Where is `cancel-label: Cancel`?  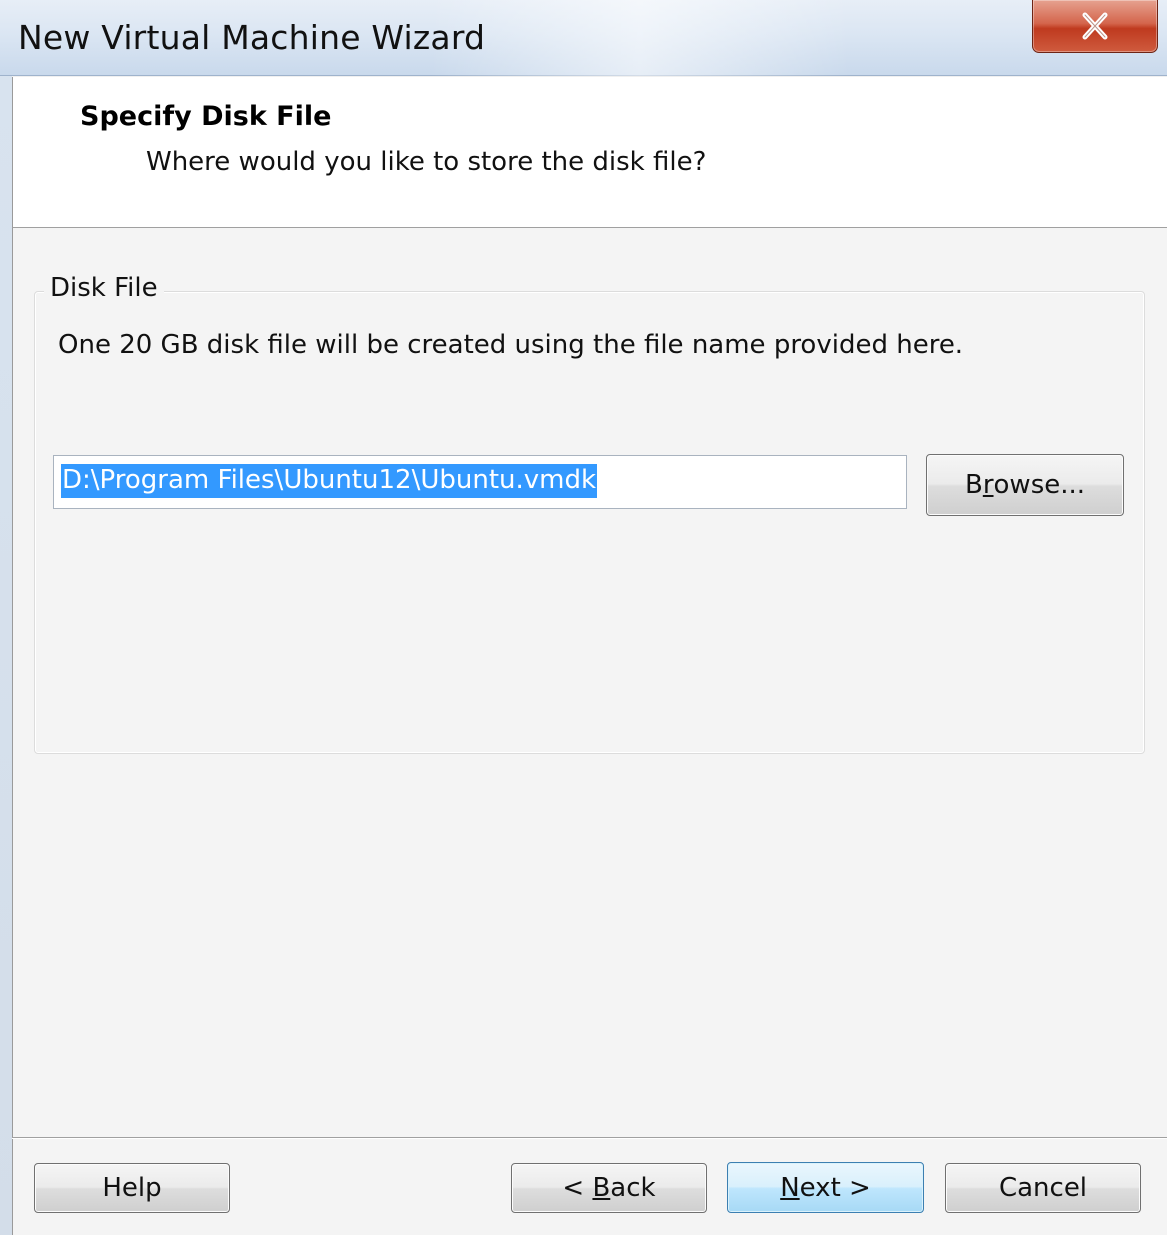 cancel-label: Cancel is located at coordinates (1043, 1188).